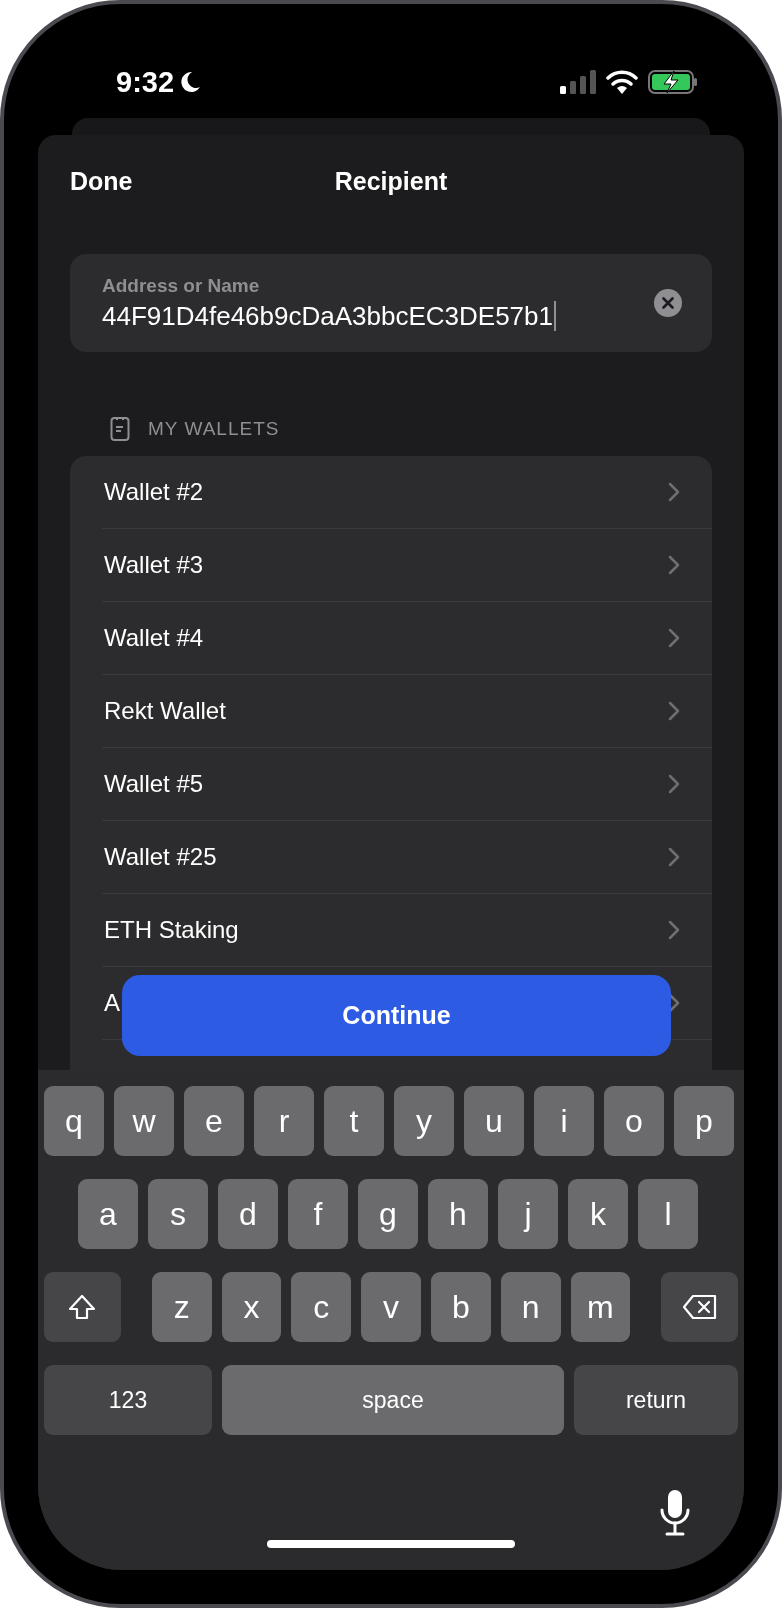 This screenshot has height=1608, width=782. What do you see at coordinates (704, 1121) in the screenshot?
I see `key: p` at bounding box center [704, 1121].